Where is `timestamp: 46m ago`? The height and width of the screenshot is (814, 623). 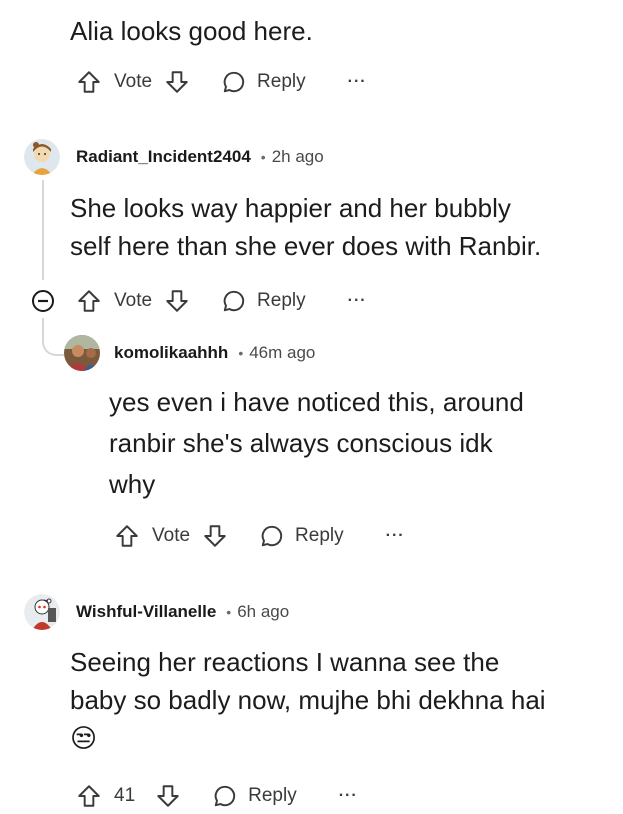 timestamp: 46m ago is located at coordinates (282, 352).